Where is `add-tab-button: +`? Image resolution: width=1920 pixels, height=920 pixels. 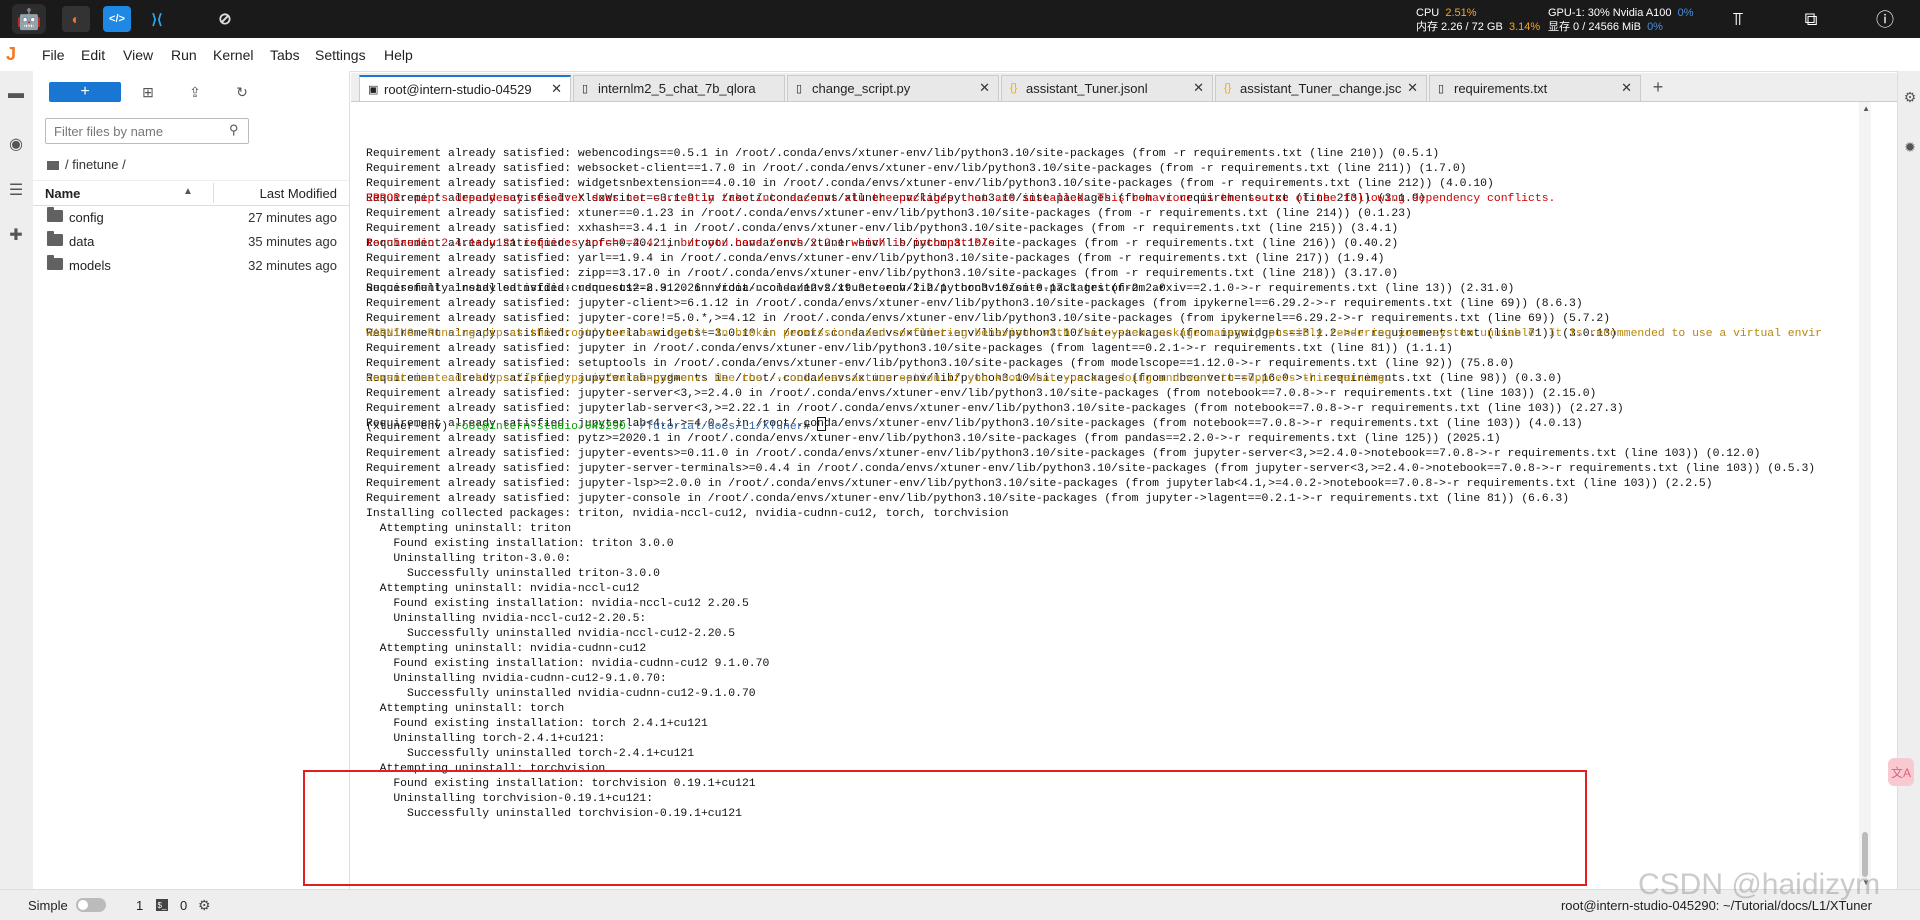 add-tab-button: + is located at coordinates (1658, 87).